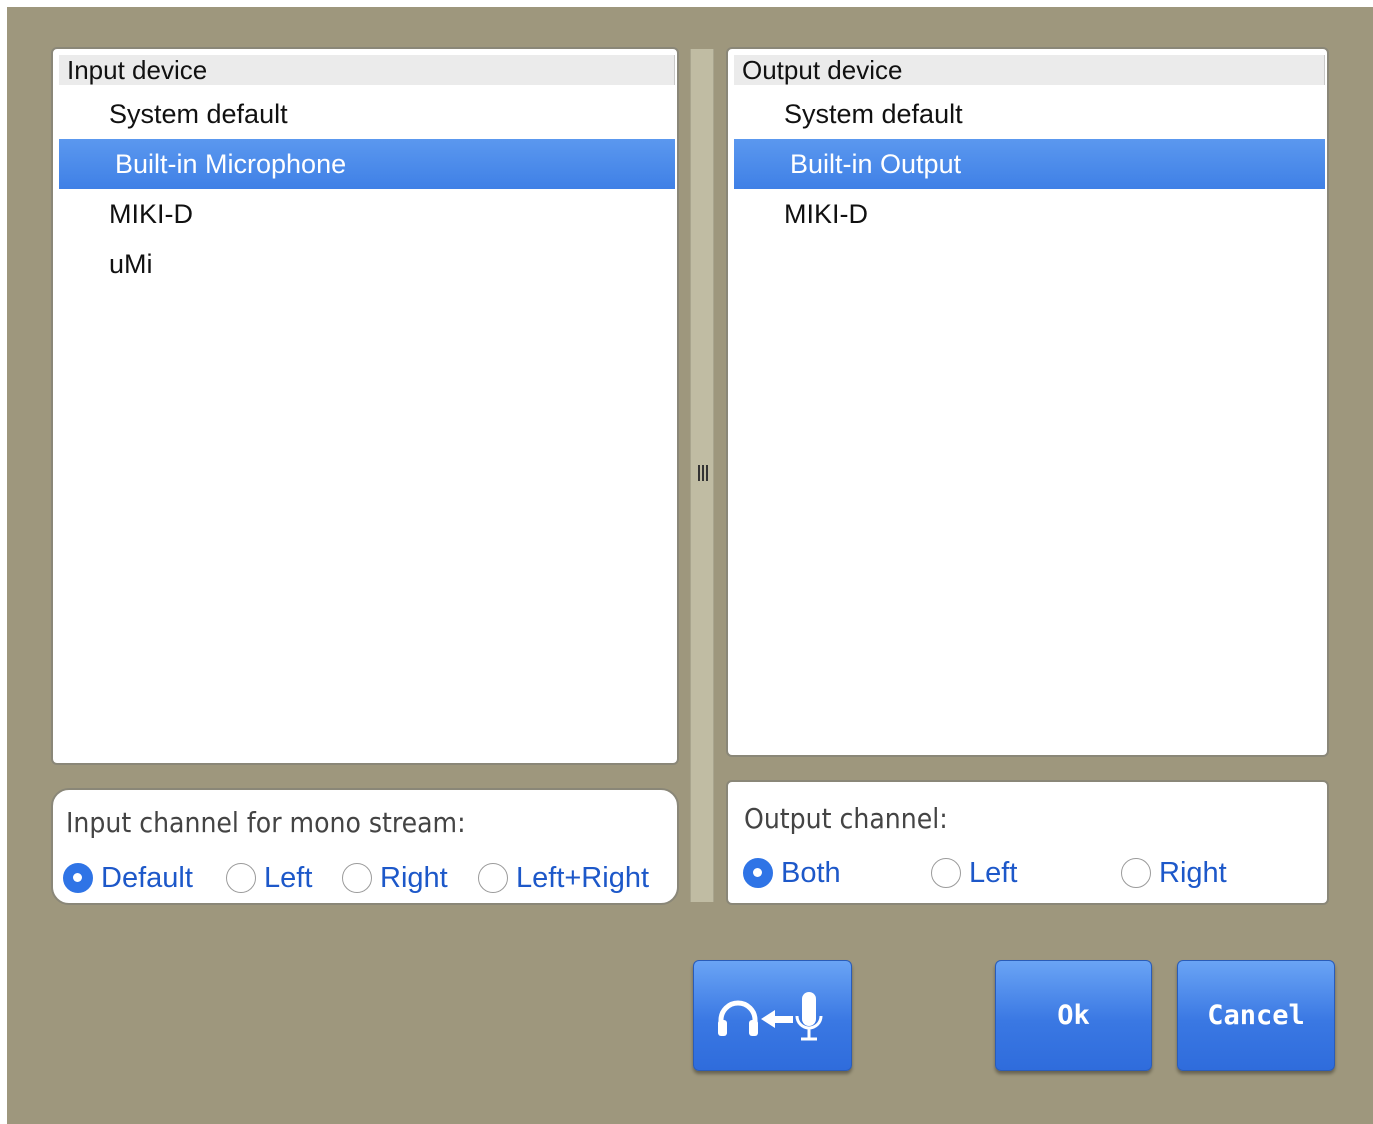  What do you see at coordinates (367, 114) in the screenshot?
I see `input-device-item-system-default: System default` at bounding box center [367, 114].